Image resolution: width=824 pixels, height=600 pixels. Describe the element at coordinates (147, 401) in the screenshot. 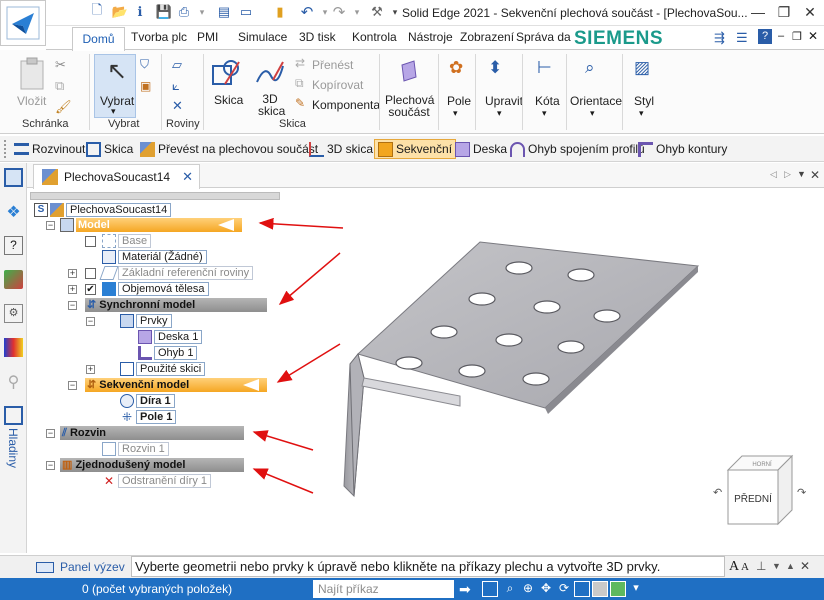

I see `tree-hole: Díra 1` at that location.